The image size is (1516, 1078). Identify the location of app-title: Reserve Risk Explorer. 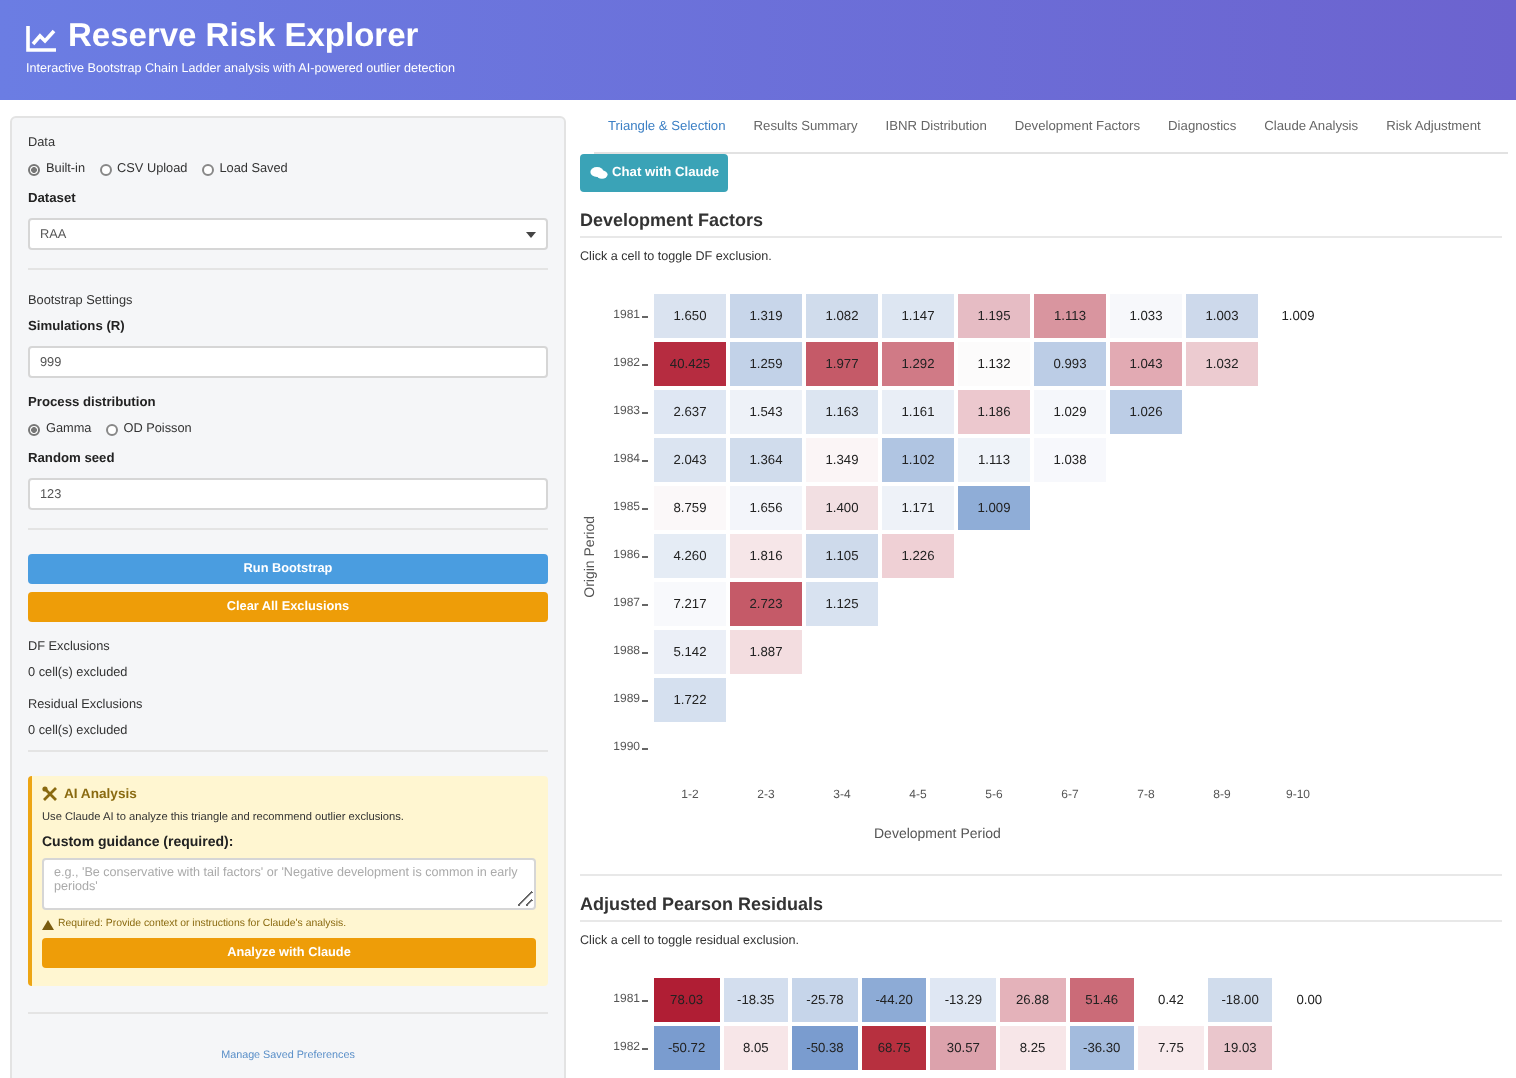
(243, 37).